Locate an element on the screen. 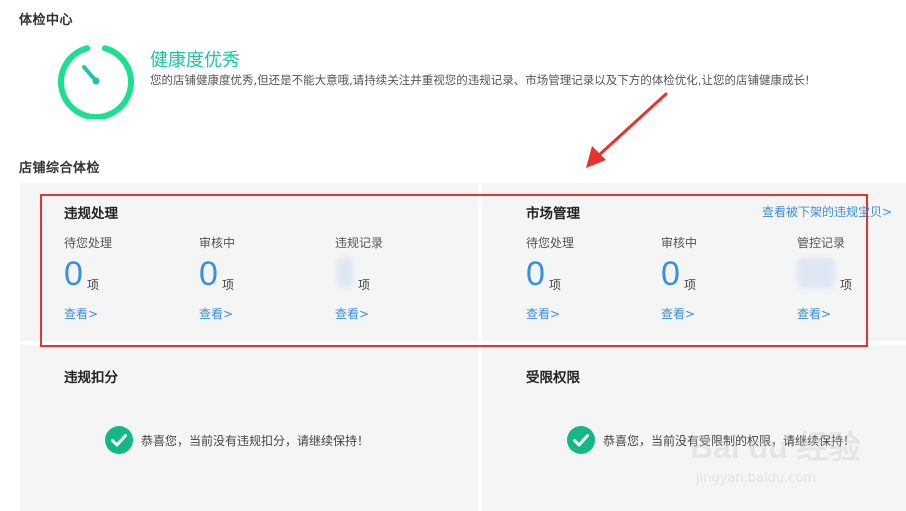  violation-title: 违规处理 is located at coordinates (91, 214).